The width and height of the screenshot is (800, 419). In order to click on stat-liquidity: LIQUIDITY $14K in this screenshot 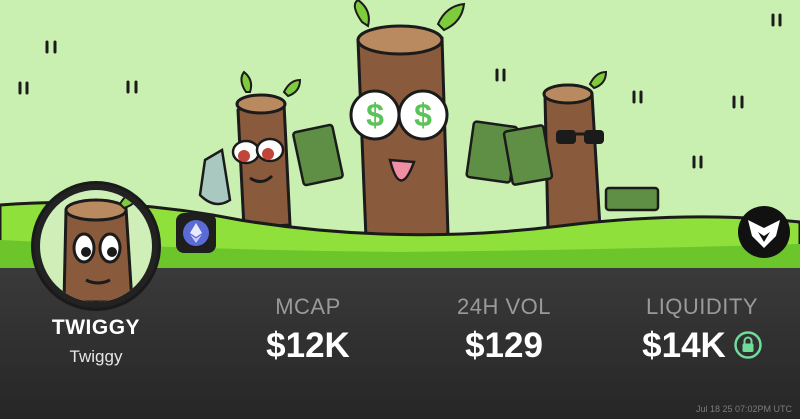, I will do `click(701, 330)`.